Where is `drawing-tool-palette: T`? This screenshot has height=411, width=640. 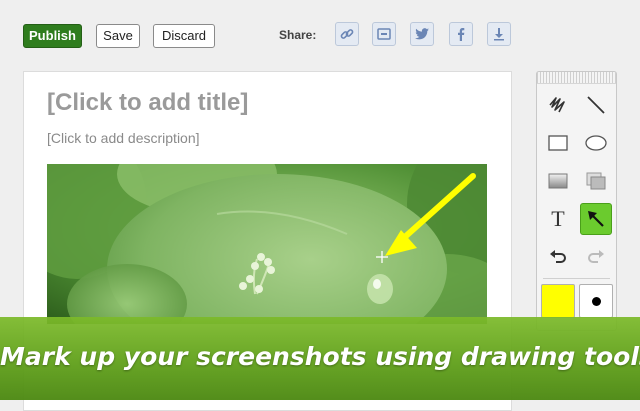 drawing-tool-palette: T is located at coordinates (576, 201).